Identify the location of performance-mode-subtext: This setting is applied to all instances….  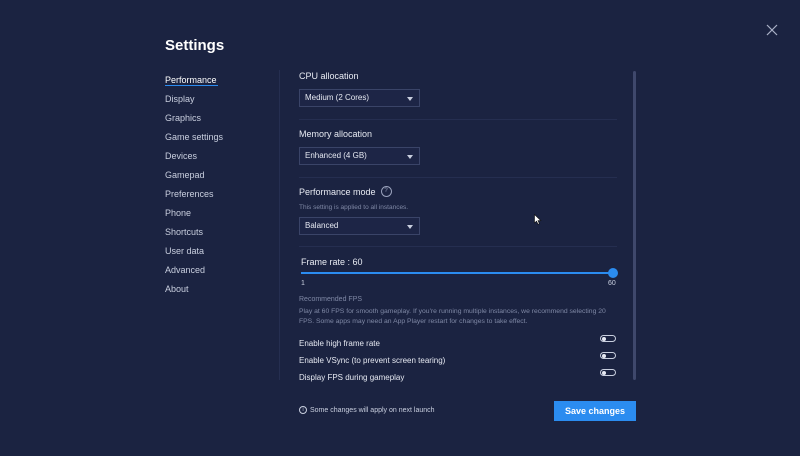
(354, 208).